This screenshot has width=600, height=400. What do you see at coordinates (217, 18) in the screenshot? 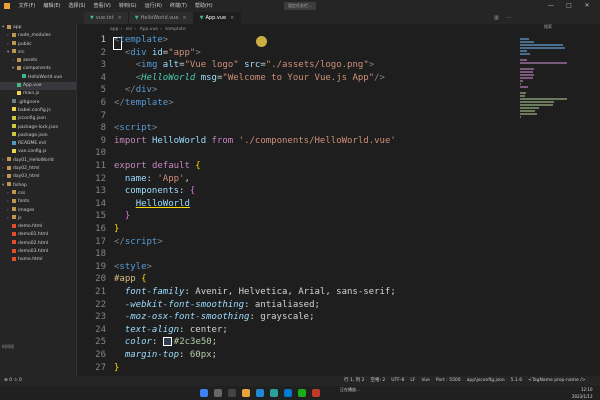
I see `tab-app-vue: ▼ App.vue ×` at bounding box center [217, 18].